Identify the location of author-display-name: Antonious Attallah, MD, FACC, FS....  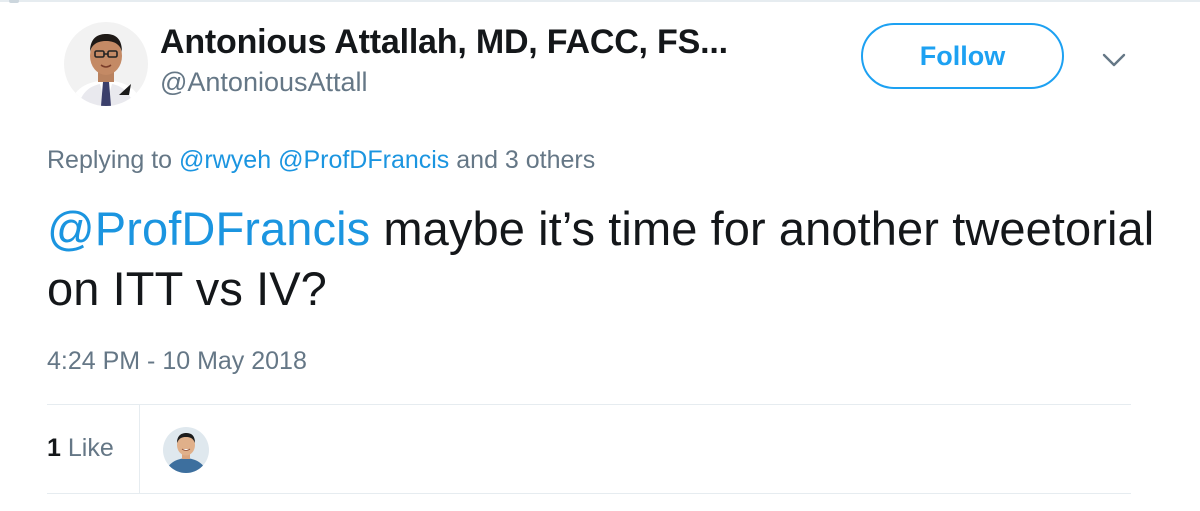
(444, 42).